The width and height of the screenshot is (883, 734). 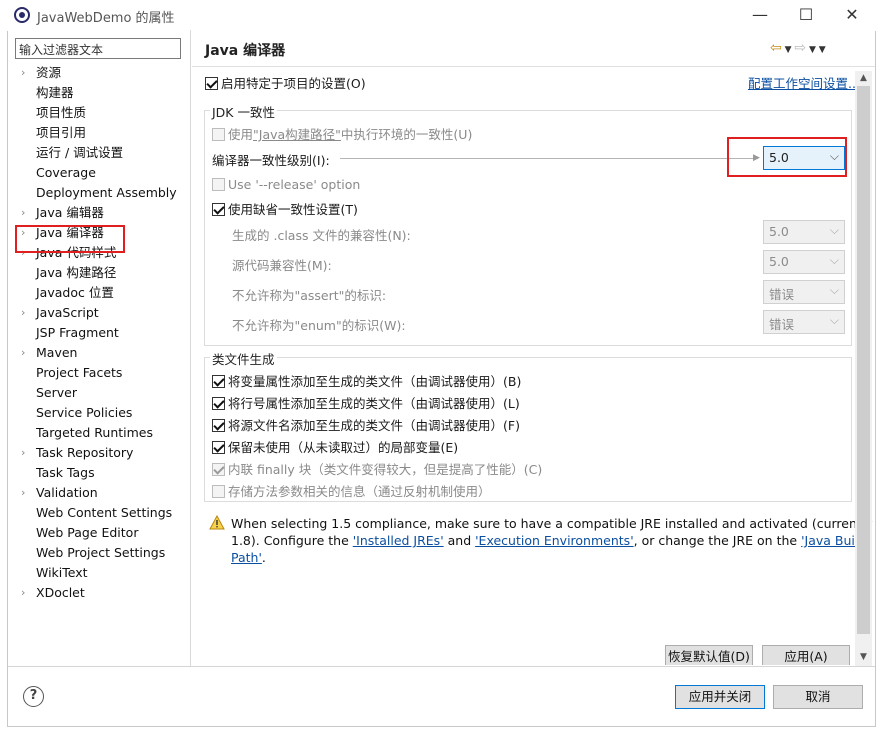 What do you see at coordinates (104, 512) in the screenshot?
I see `tree-item-label: Web Content Settings` at bounding box center [104, 512].